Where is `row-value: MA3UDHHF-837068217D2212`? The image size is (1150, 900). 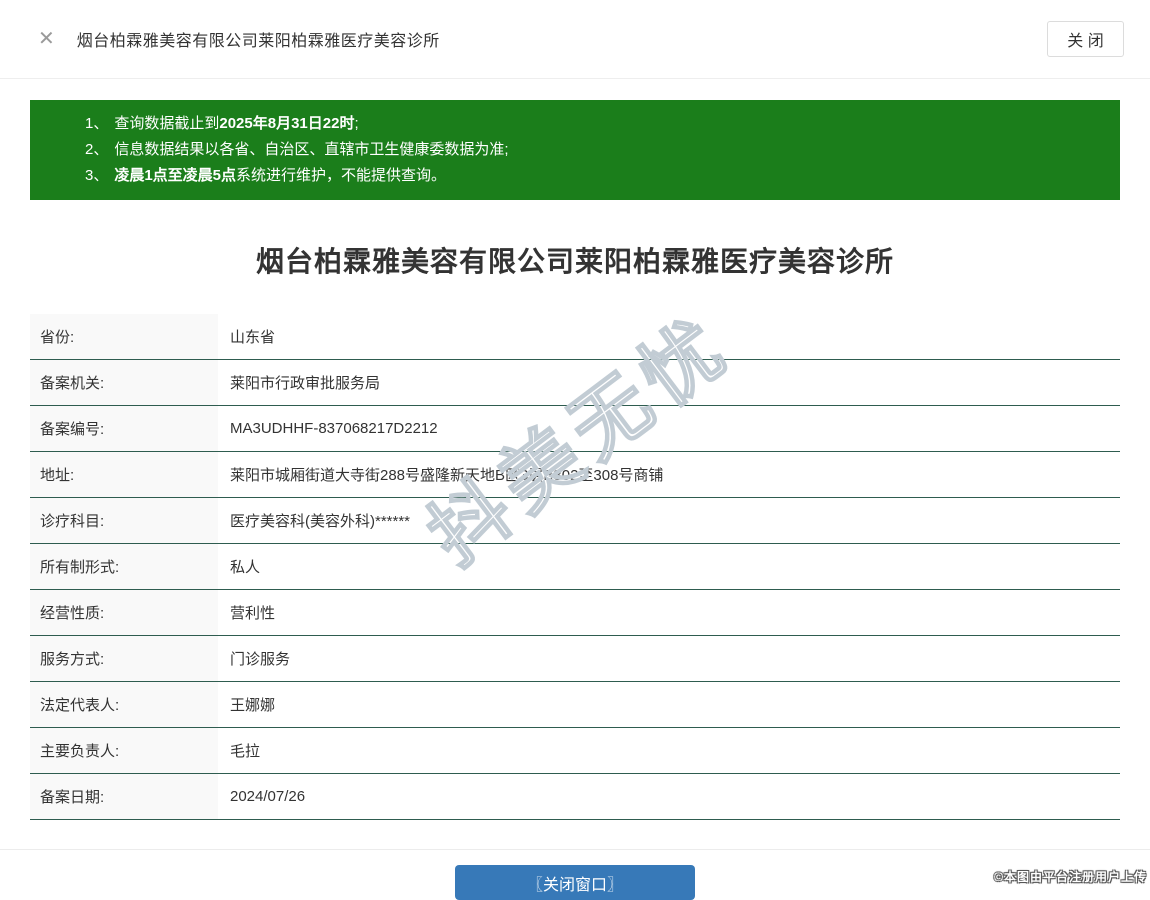
row-value: MA3UDHHF-837068217D2212 is located at coordinates (334, 428).